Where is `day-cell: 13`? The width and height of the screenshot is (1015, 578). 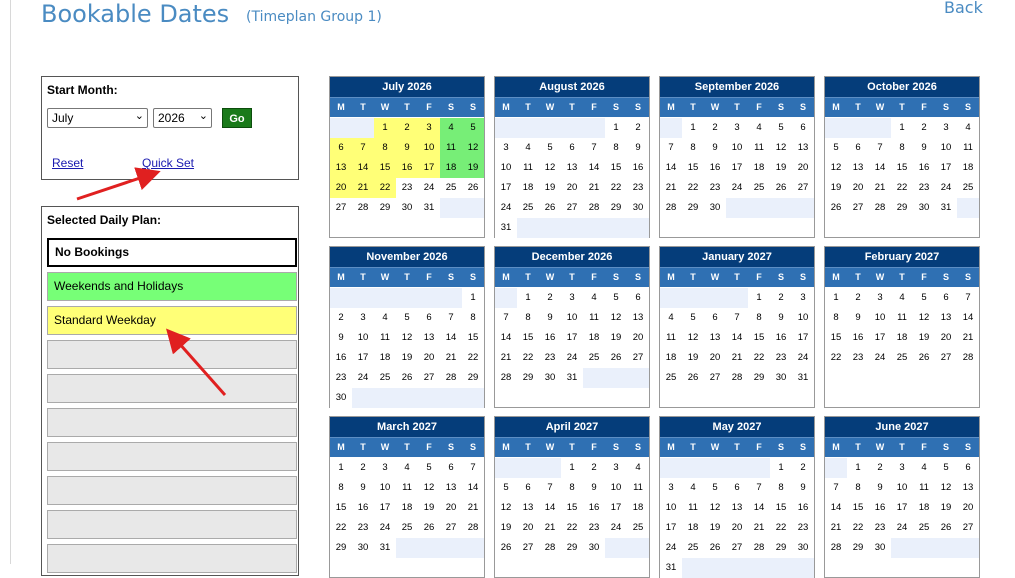 day-cell: 13 is located at coordinates (638, 318).